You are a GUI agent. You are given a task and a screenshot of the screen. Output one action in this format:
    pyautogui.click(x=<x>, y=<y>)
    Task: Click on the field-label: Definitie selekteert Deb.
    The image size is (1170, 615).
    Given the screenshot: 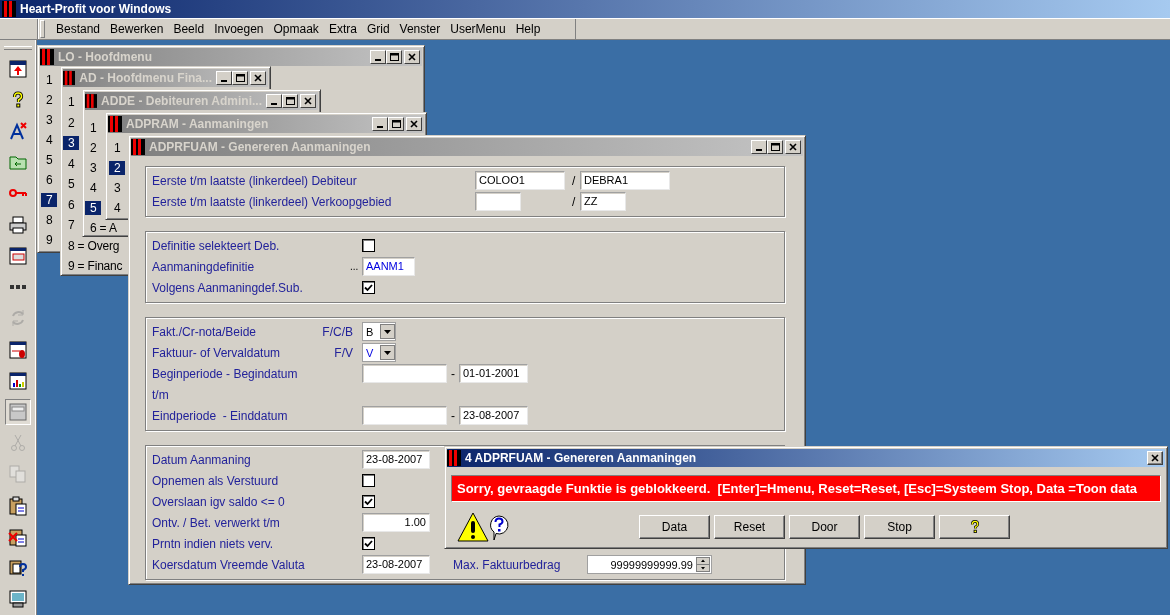 What is the action you would take?
    pyautogui.click(x=216, y=245)
    